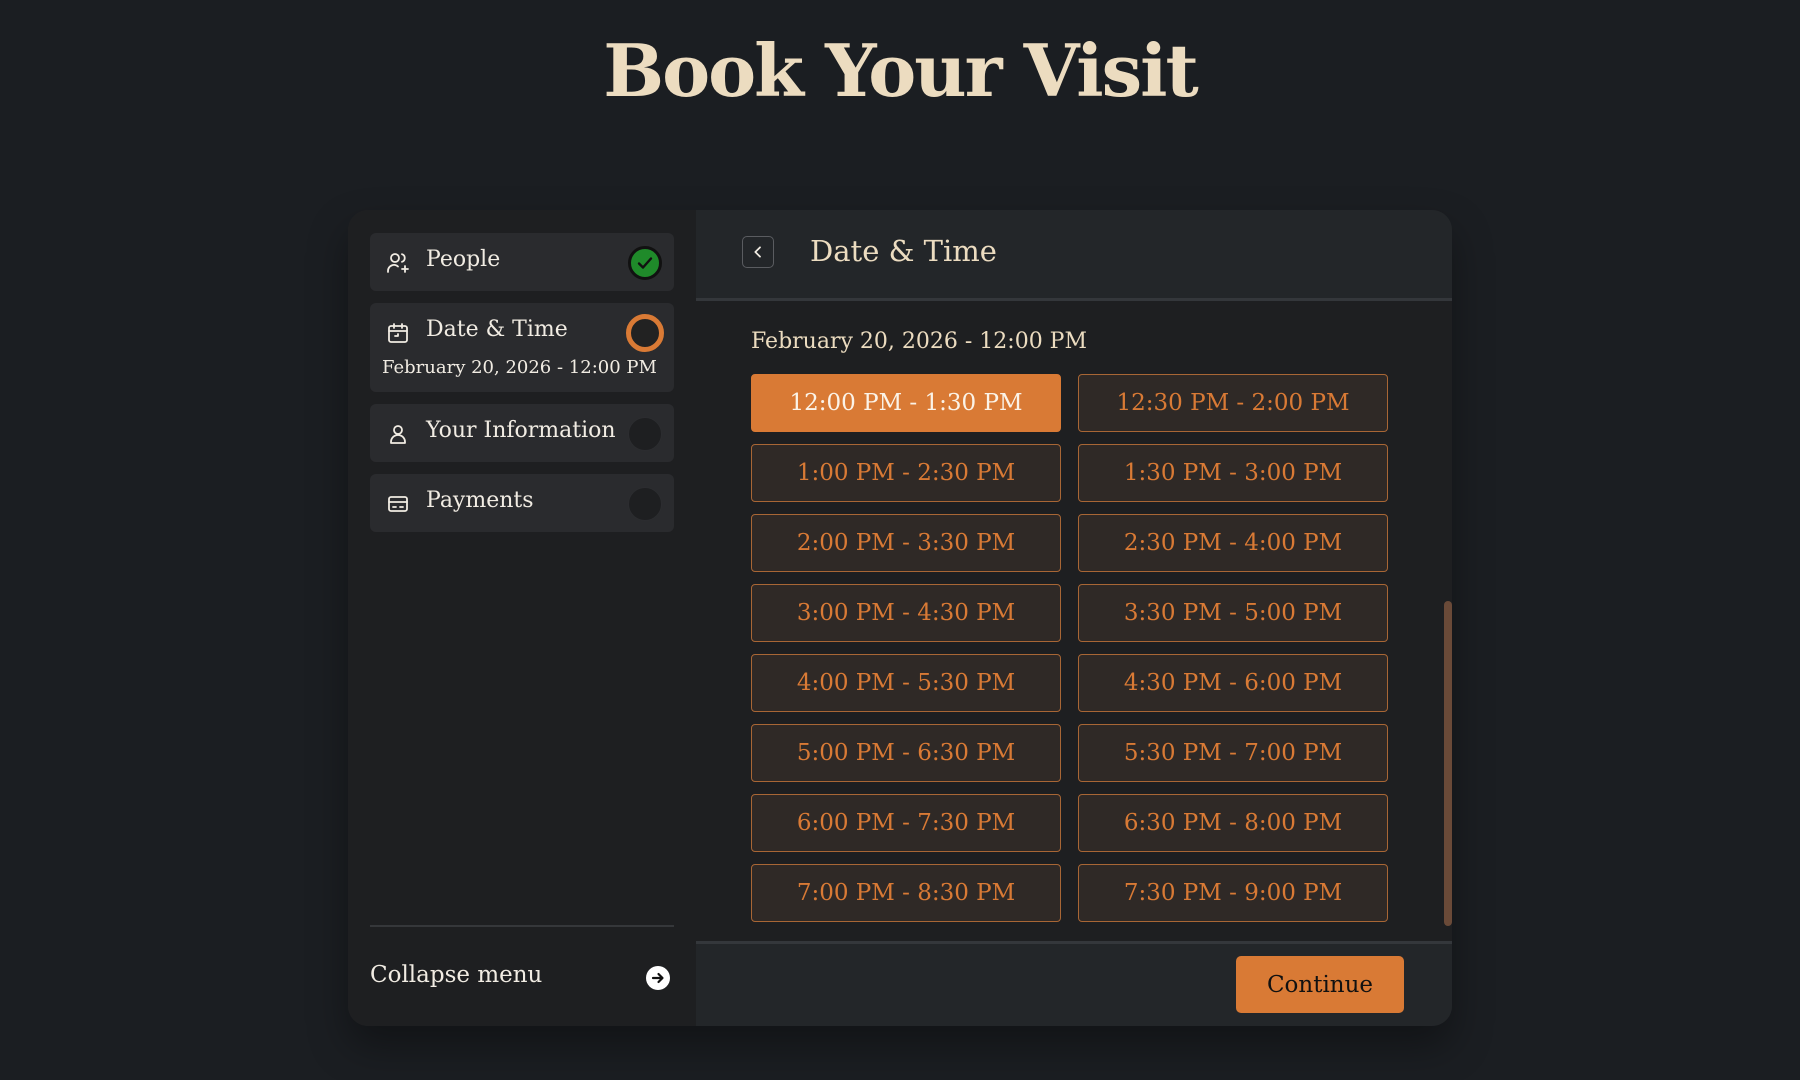 This screenshot has height=1080, width=1800. I want to click on back-button, so click(758, 252).